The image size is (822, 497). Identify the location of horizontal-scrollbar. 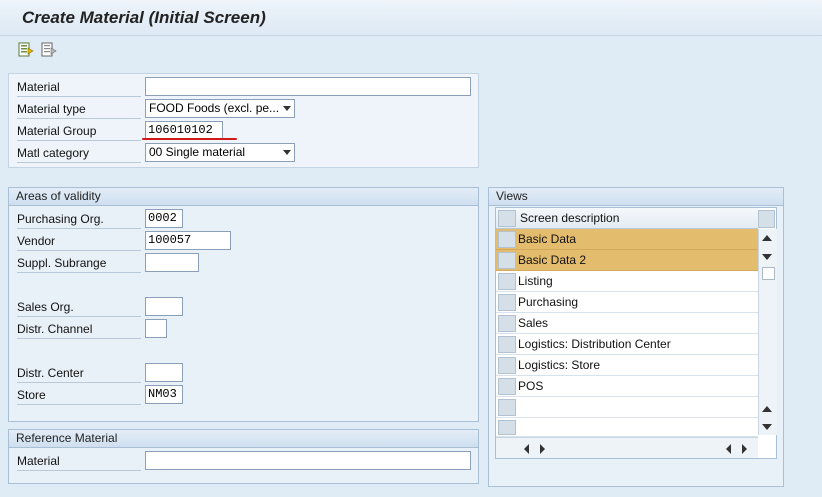
(627, 447).